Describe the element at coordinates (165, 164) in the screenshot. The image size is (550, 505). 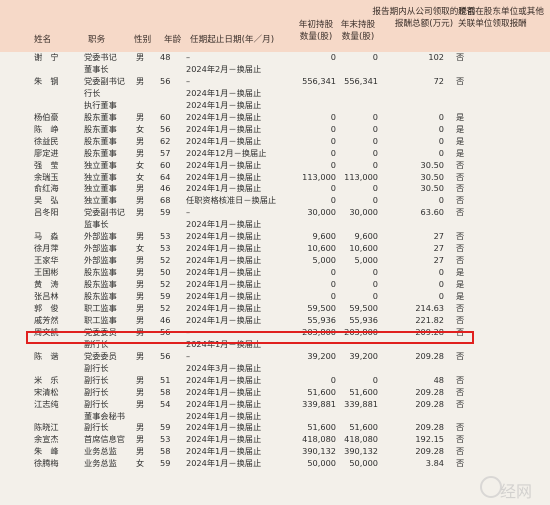
I see `row-age: 60` at that location.